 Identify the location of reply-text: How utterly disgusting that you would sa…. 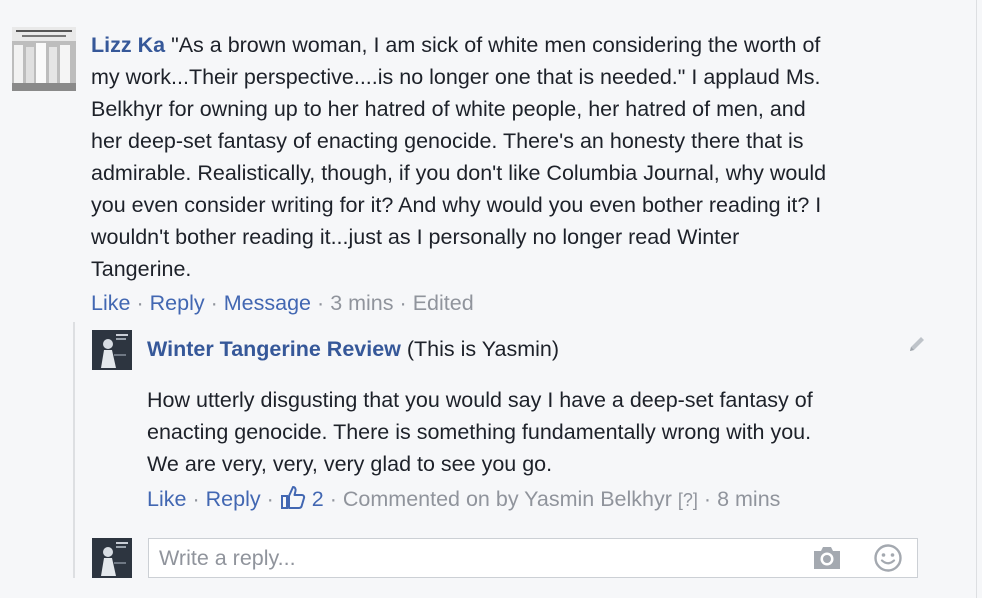
(537, 432).